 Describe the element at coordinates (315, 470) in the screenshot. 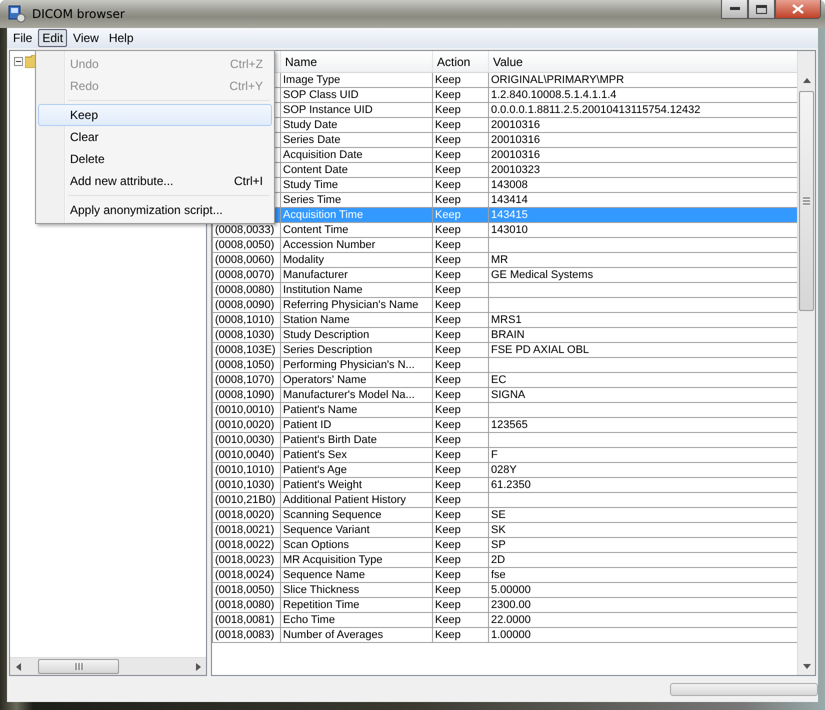

I see `name-cell: Patient's Age` at that location.